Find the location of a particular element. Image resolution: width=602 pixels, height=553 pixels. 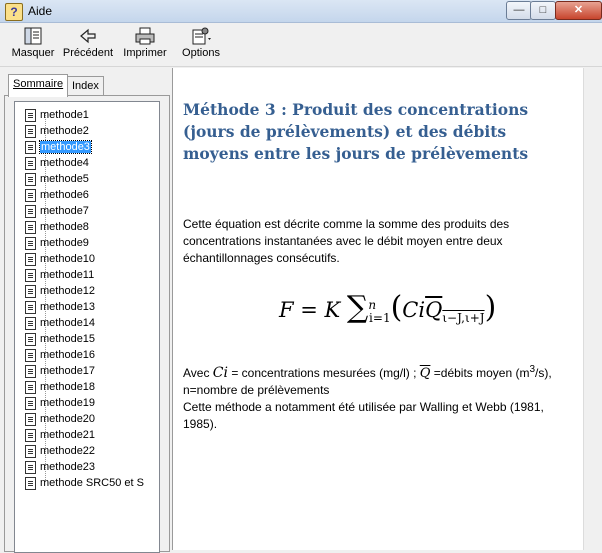

tree-item-label: methode9 is located at coordinates (64, 243).